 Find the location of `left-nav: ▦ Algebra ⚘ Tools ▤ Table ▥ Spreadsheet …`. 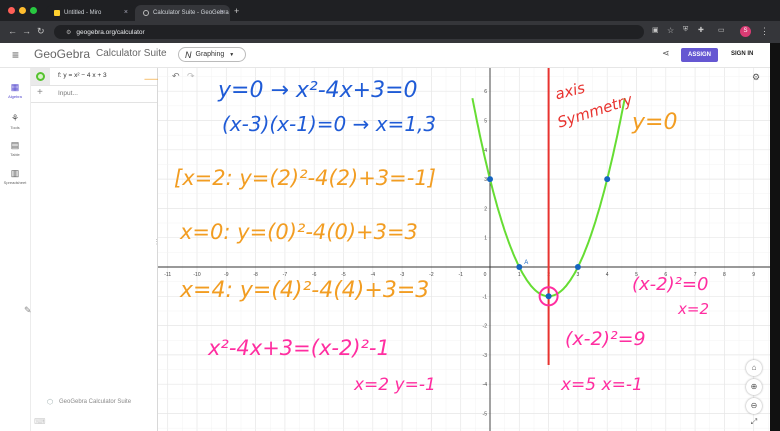

left-nav: ▦ Algebra ⚘ Tools ▤ Table ▥ Spreadsheet … is located at coordinates (16, 249).